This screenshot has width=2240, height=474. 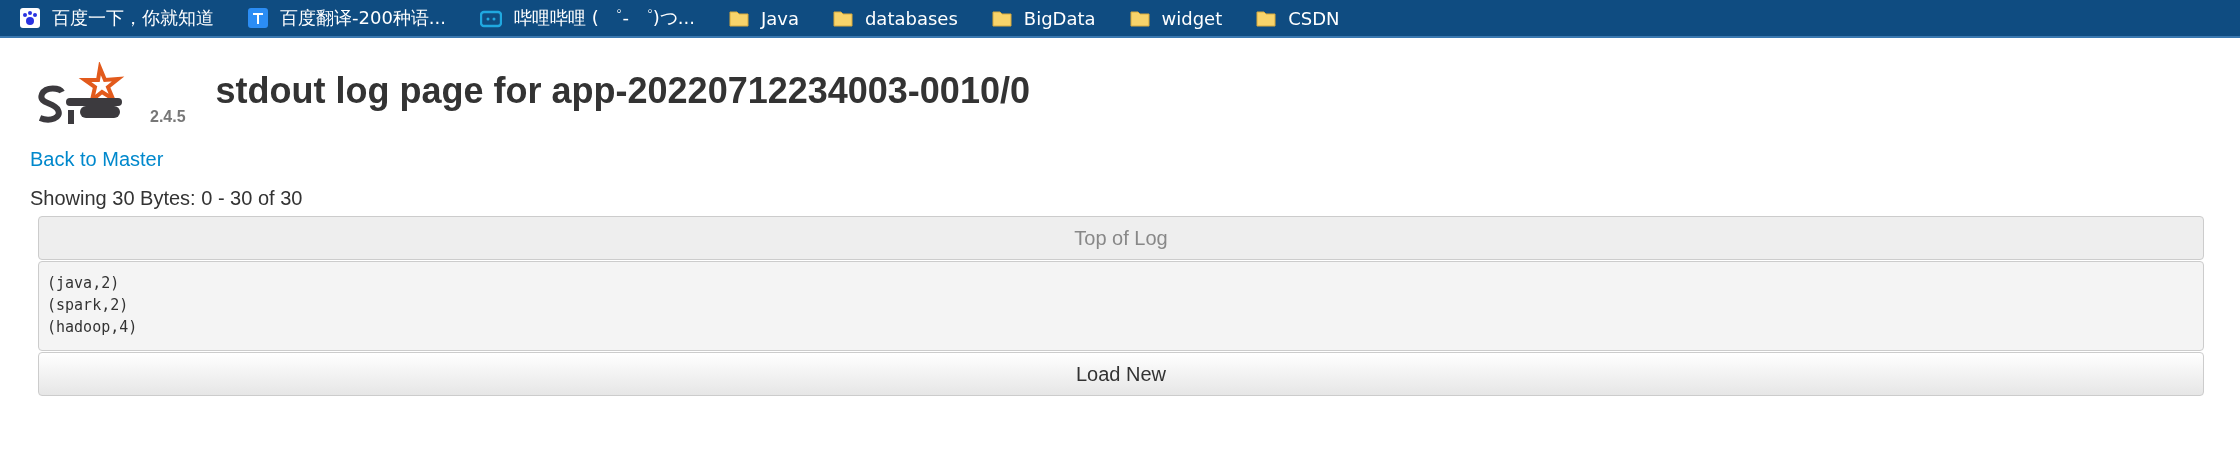 I want to click on bookmark: databases, so click(x=895, y=18).